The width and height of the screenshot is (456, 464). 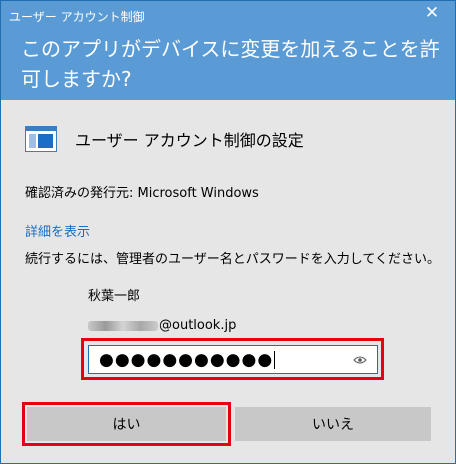 I want to click on close-icon: ✕, so click(x=432, y=13).